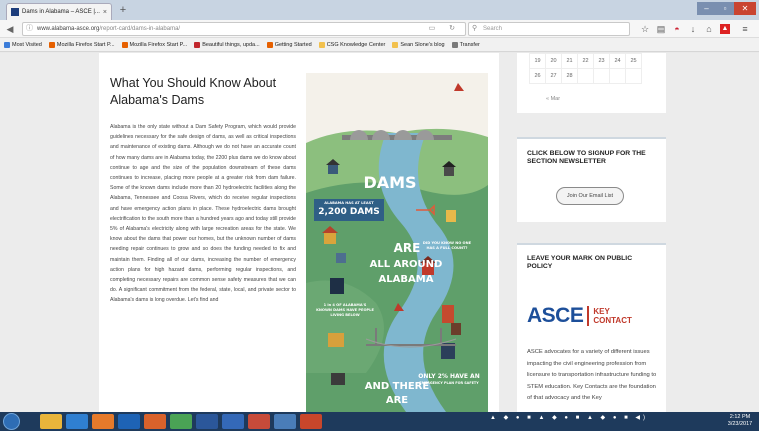  Describe the element at coordinates (181, 421) in the screenshot. I see `chrome-icon` at that location.